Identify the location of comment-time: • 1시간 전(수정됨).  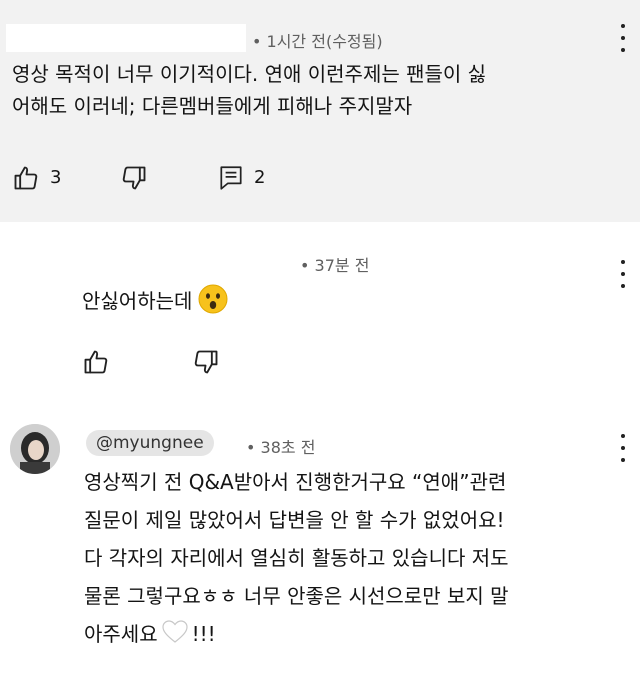
(317, 41).